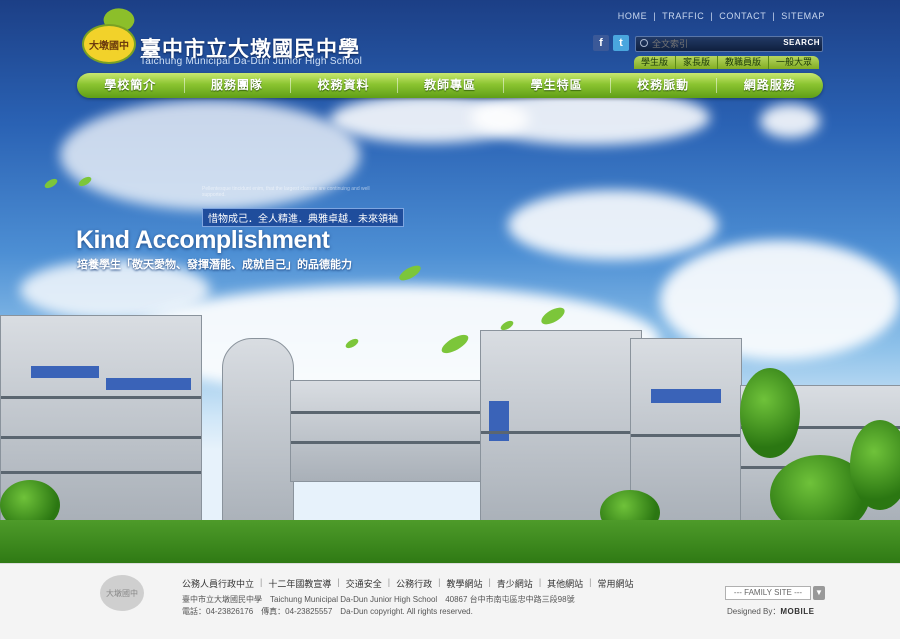 The image size is (900, 639). Describe the element at coordinates (556, 85) in the screenshot. I see `nav-item-students: 學生特區` at that location.